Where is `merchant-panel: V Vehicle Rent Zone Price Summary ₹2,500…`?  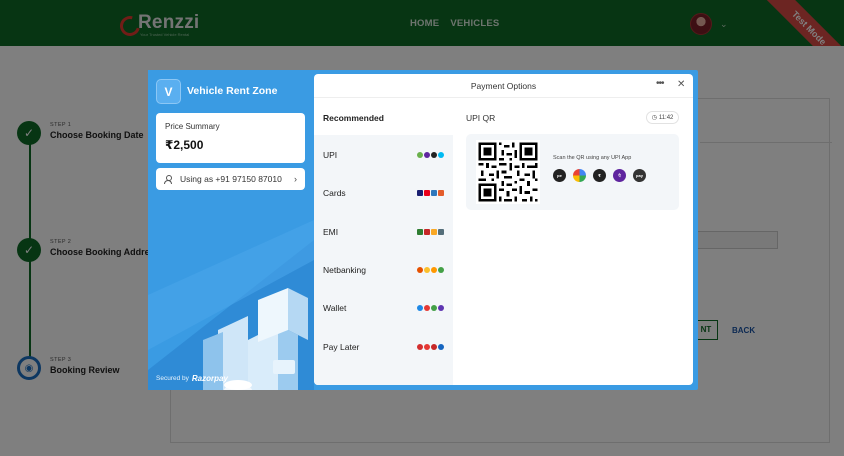 merchant-panel: V Vehicle Rent Zone Price Summary ₹2,500… is located at coordinates (231, 230).